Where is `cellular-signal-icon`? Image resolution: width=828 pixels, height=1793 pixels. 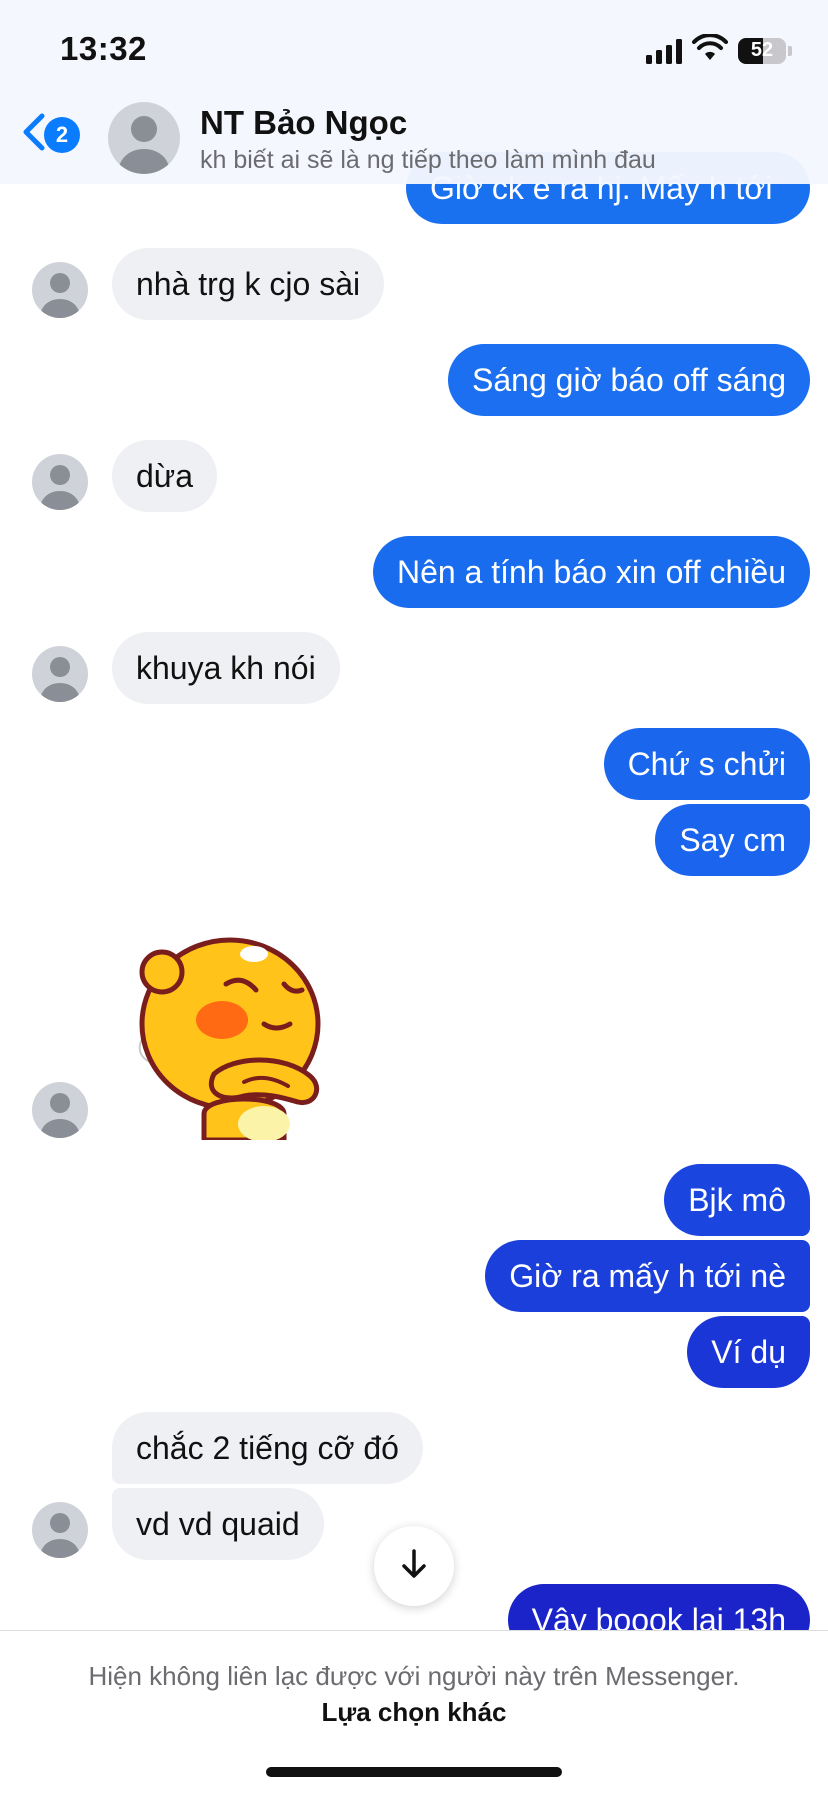
cellular-signal-icon is located at coordinates (664, 51).